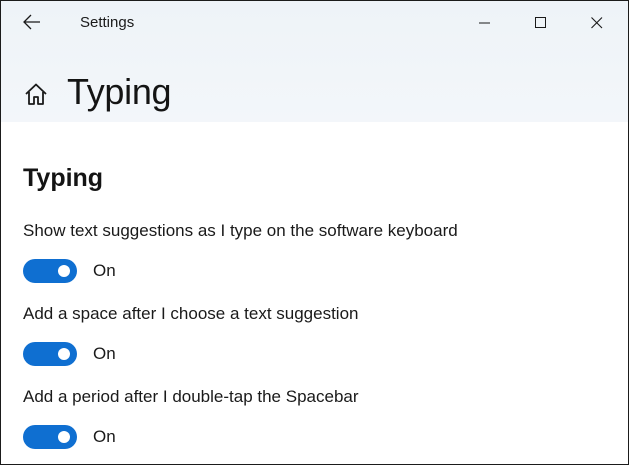 This screenshot has height=465, width=629. I want to click on section-title: Typing, so click(63, 178).